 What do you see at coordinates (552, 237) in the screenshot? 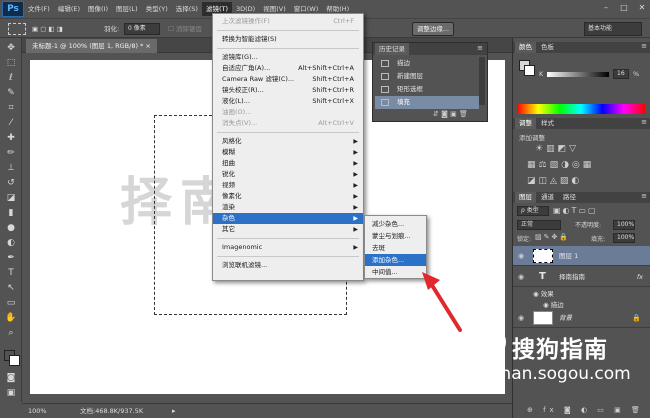
I see `lock-icons: ▨✎✥🔒` at bounding box center [552, 237].